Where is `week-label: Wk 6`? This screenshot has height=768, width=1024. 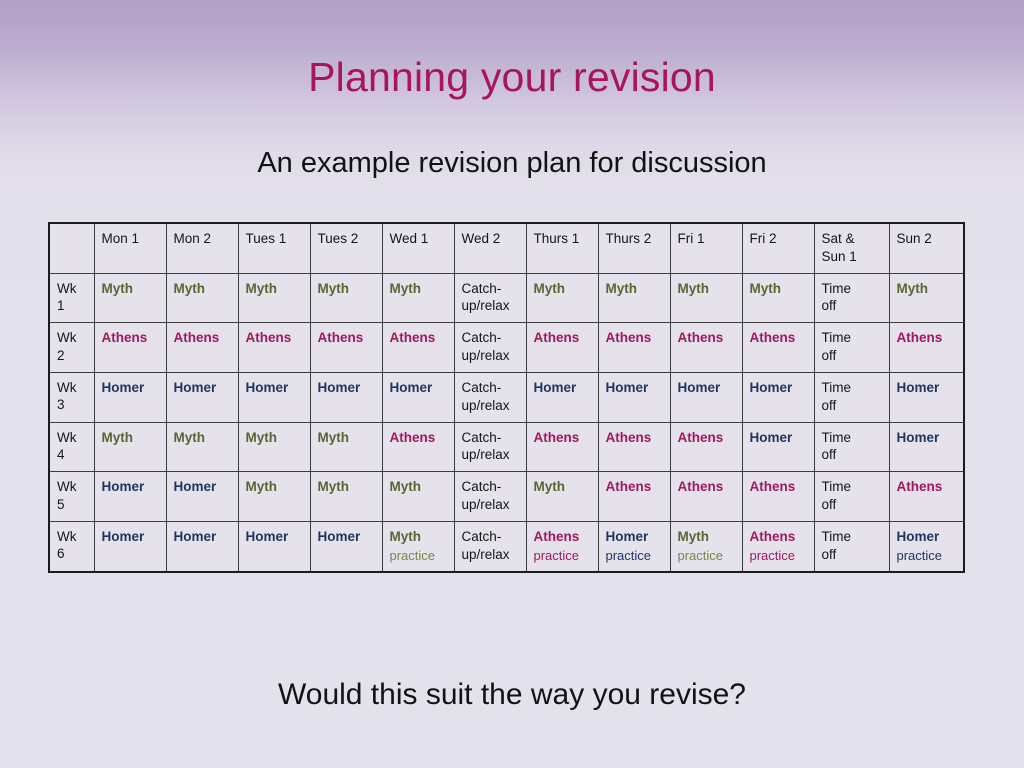
week-label: Wk 6 is located at coordinates (67, 545).